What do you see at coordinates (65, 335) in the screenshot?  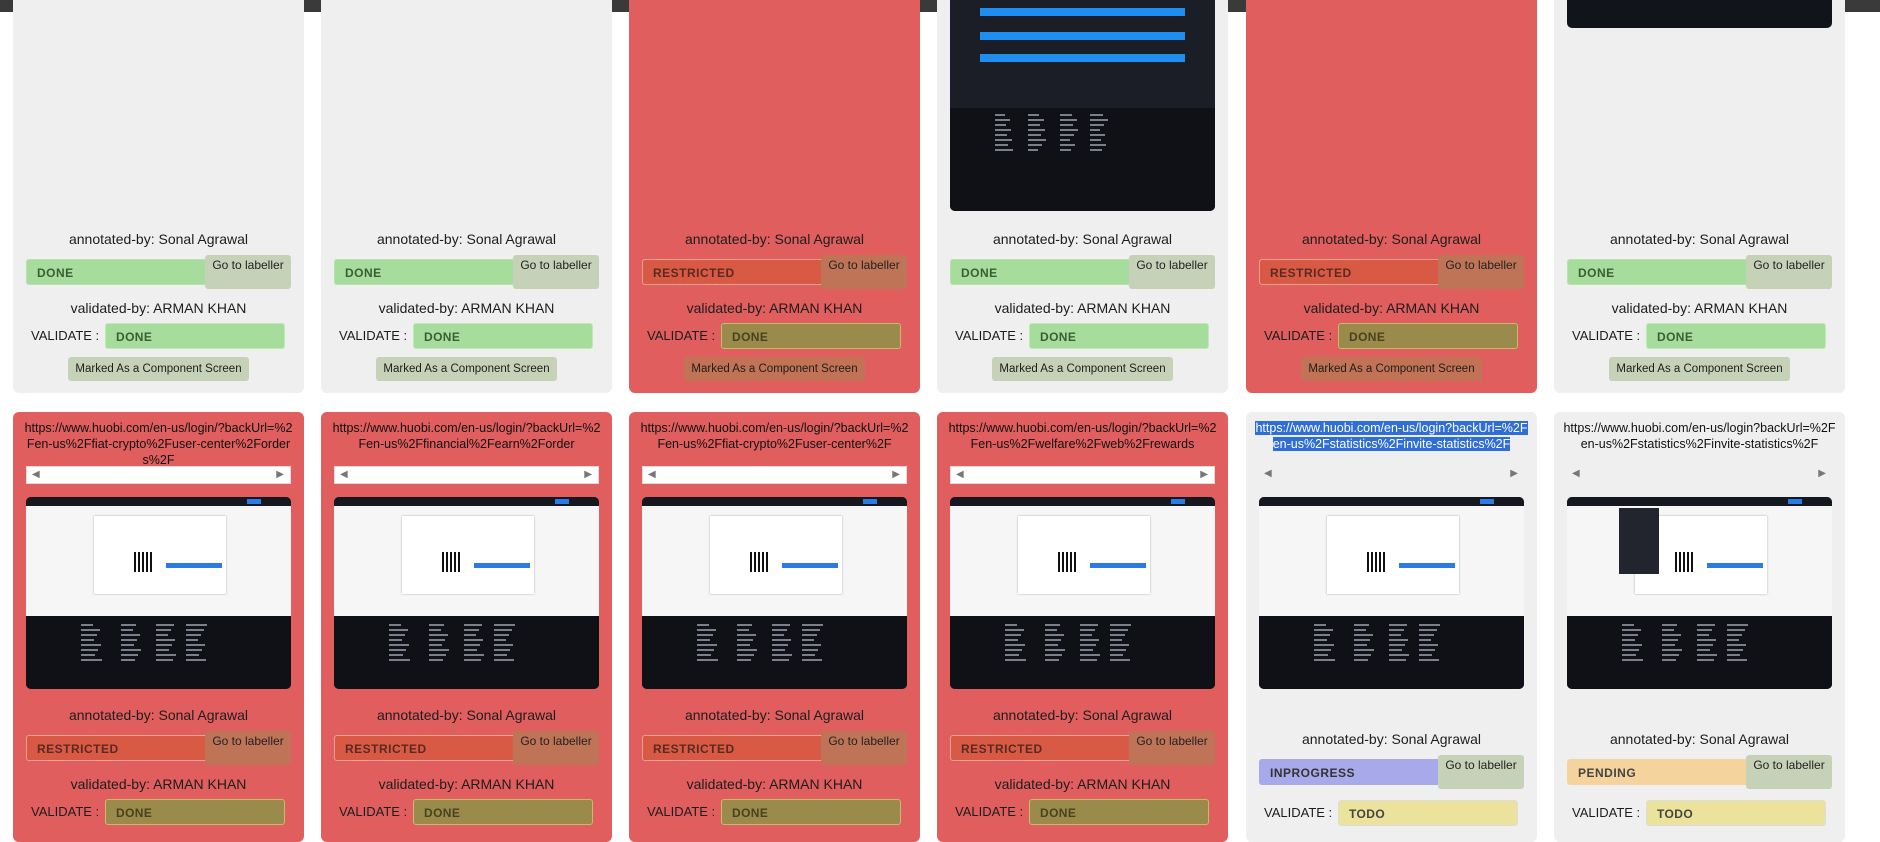 I see `validate-label: VALIDATE :` at bounding box center [65, 335].